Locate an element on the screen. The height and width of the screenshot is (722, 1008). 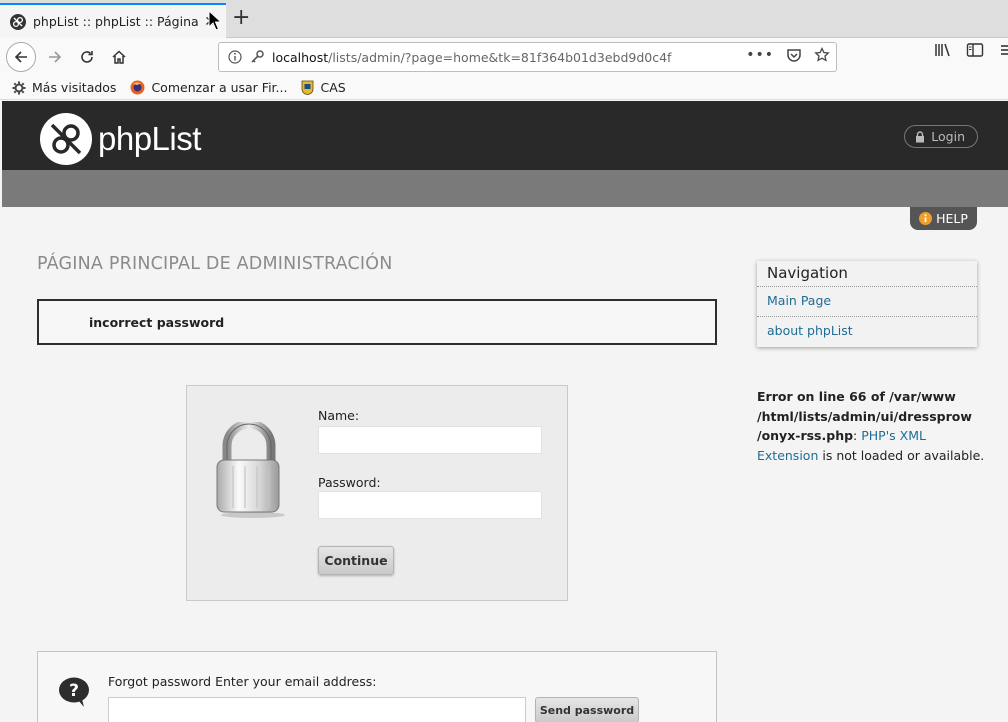
phplist-favicon-icon is located at coordinates (18, 21).